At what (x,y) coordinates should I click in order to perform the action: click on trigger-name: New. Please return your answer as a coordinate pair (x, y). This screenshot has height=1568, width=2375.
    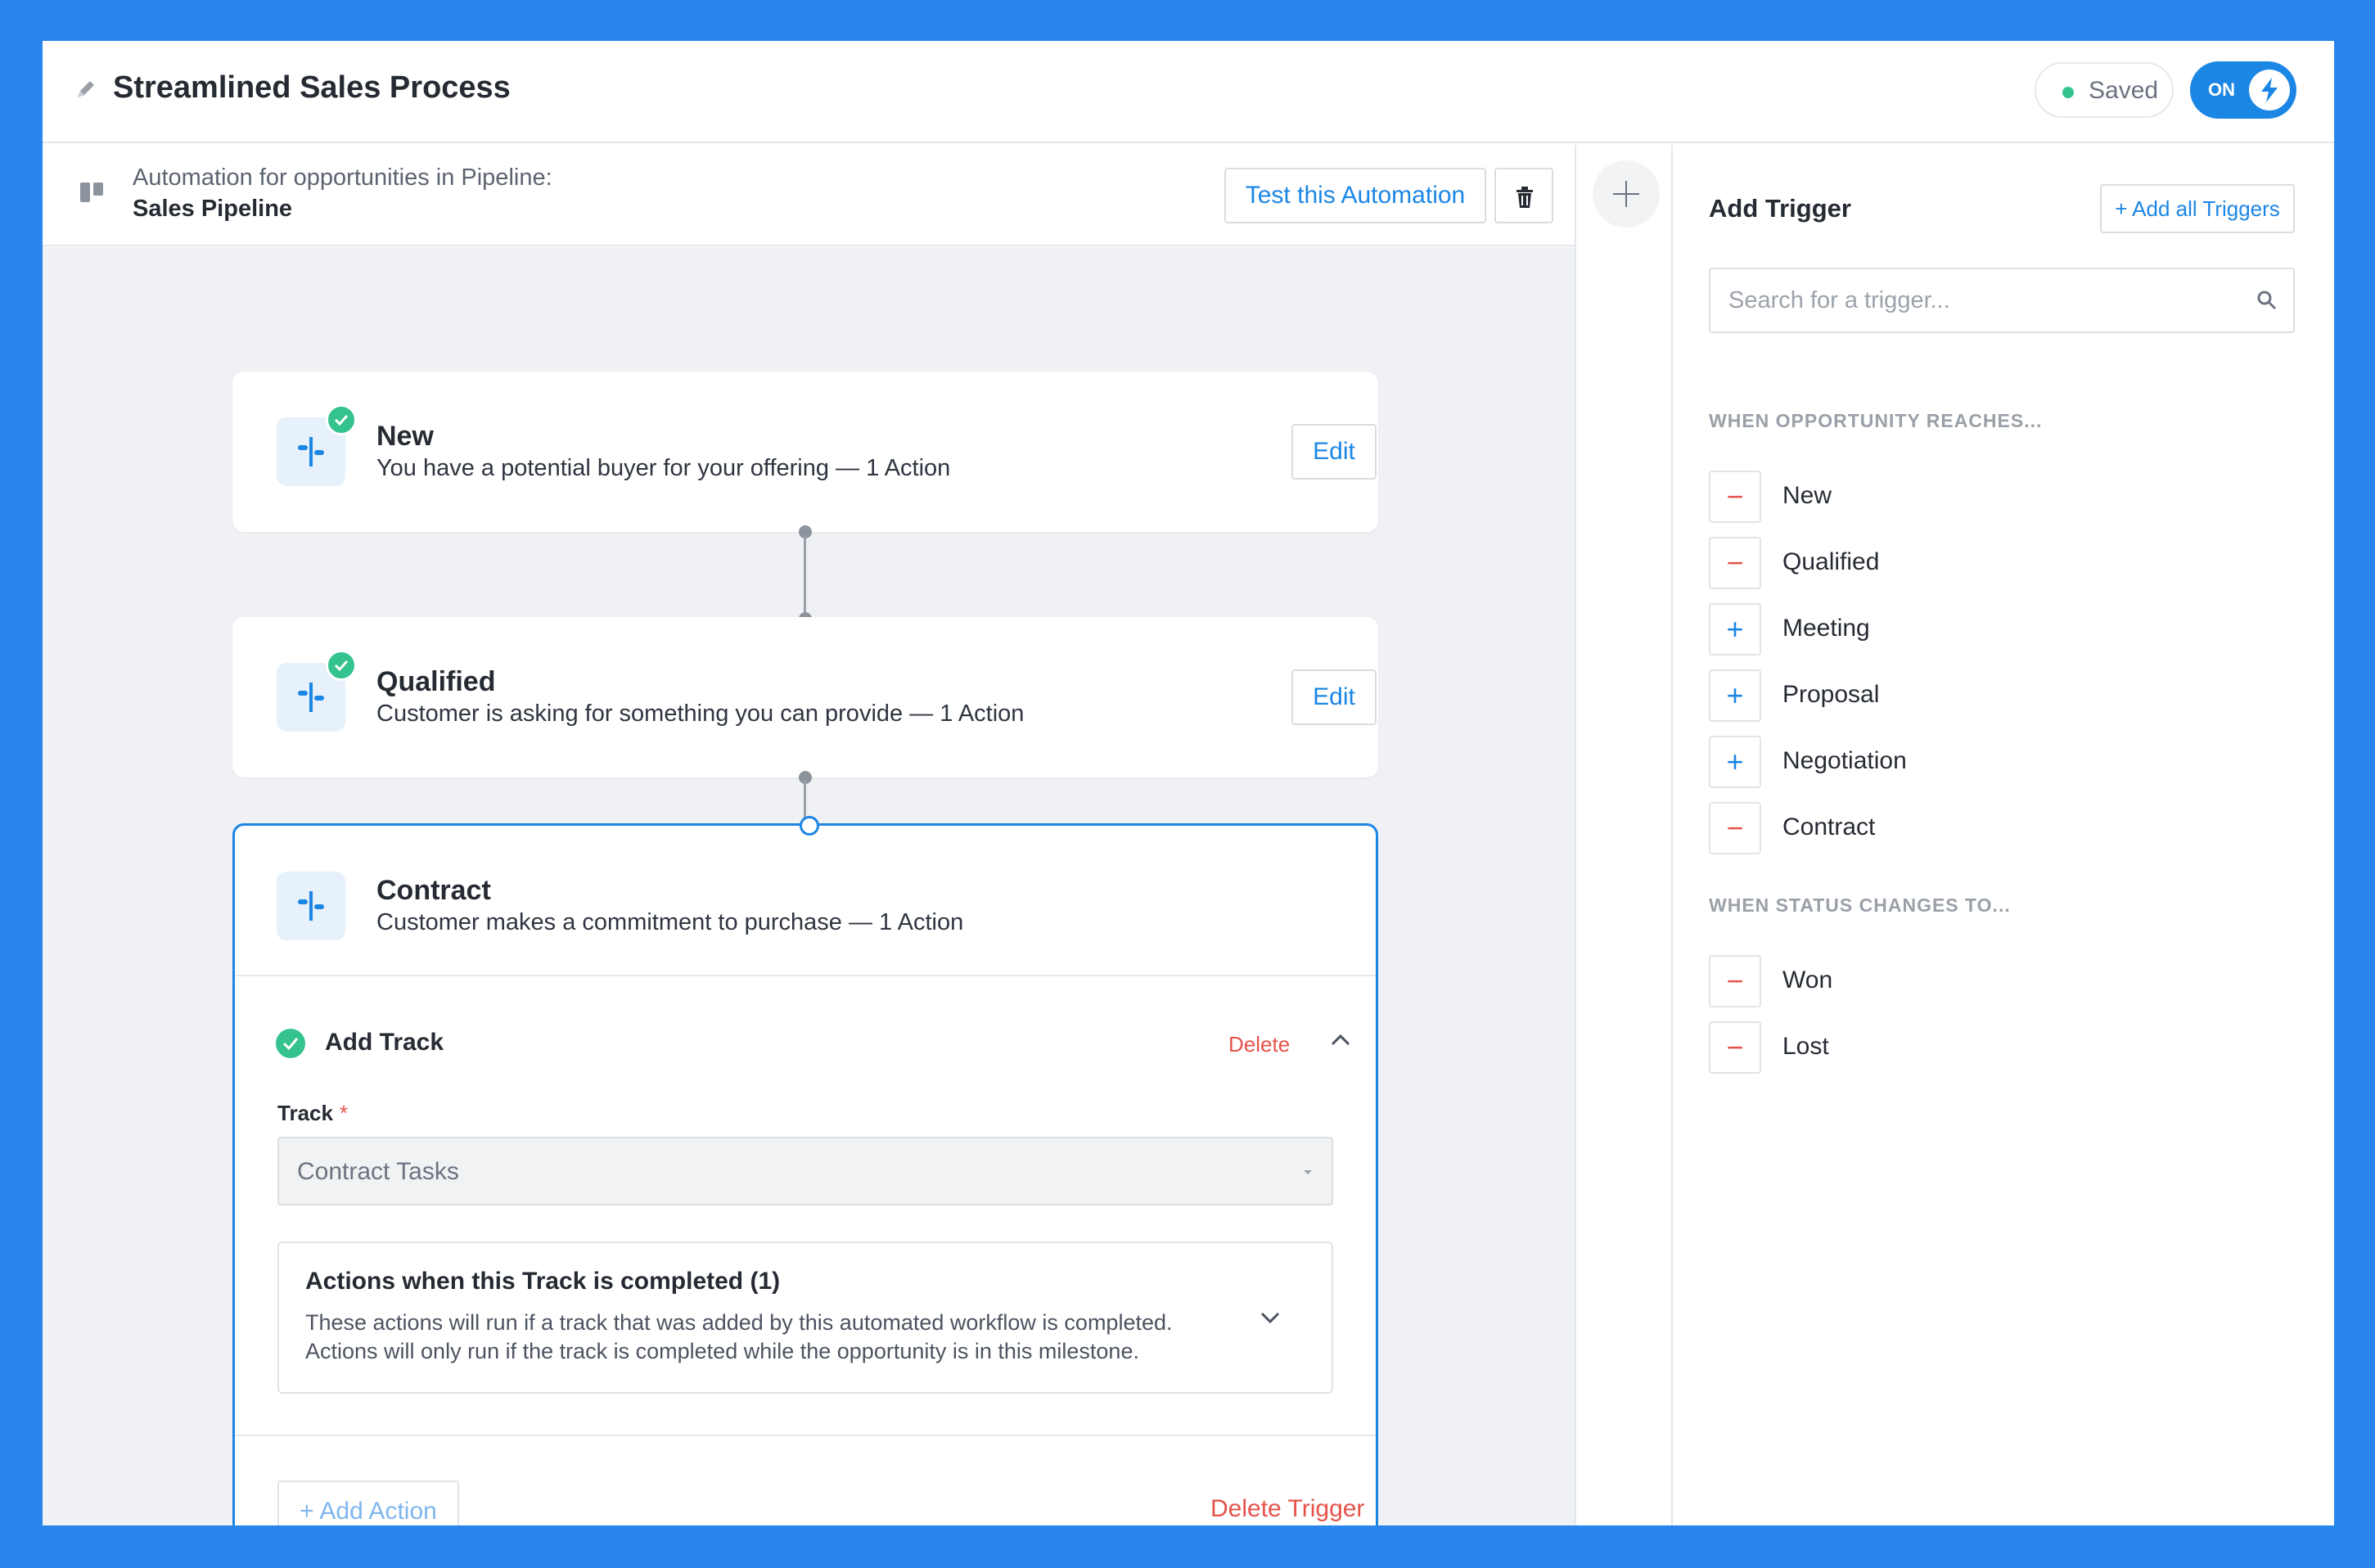
    Looking at the image, I should click on (1807, 495).